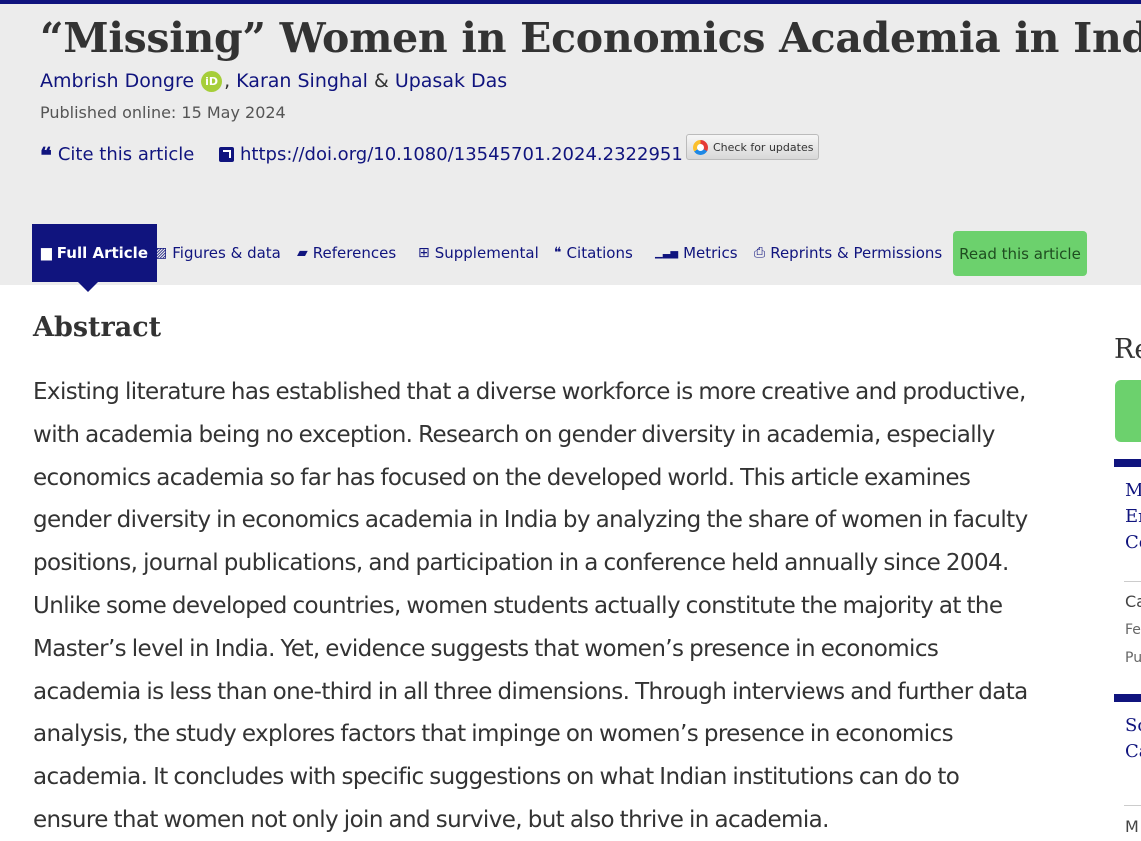 The image size is (1141, 841). I want to click on sidebar-item-meta: Pu, so click(1133, 658).